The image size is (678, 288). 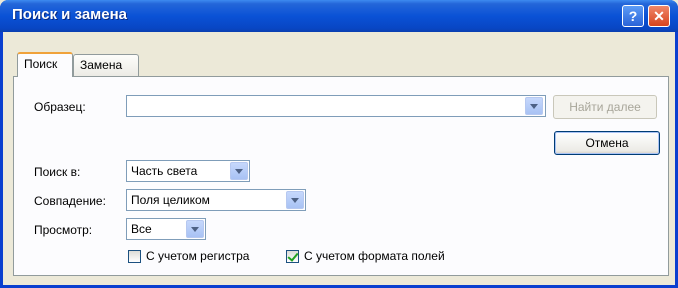 What do you see at coordinates (60, 107) in the screenshot?
I see `pattern-label: Образец:` at bounding box center [60, 107].